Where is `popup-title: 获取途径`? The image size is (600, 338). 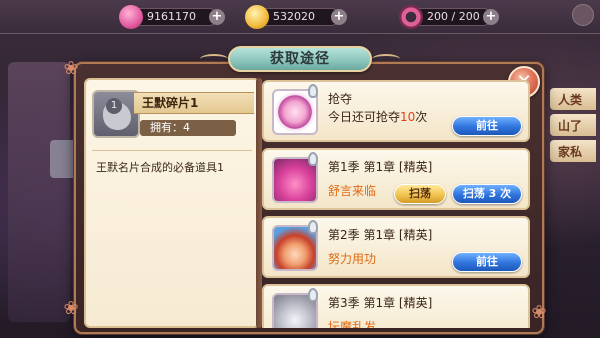
popup-title: 获取途径 is located at coordinates (300, 59).